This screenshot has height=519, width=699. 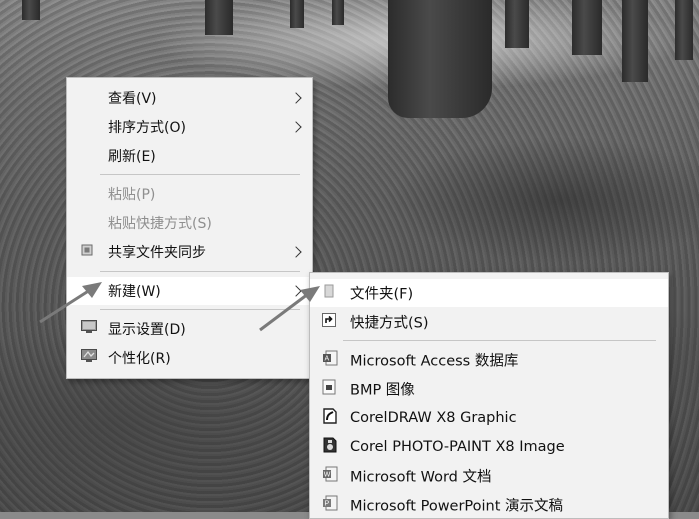 What do you see at coordinates (147, 128) in the screenshot?
I see `menu-item-label: 排序方式(O)` at bounding box center [147, 128].